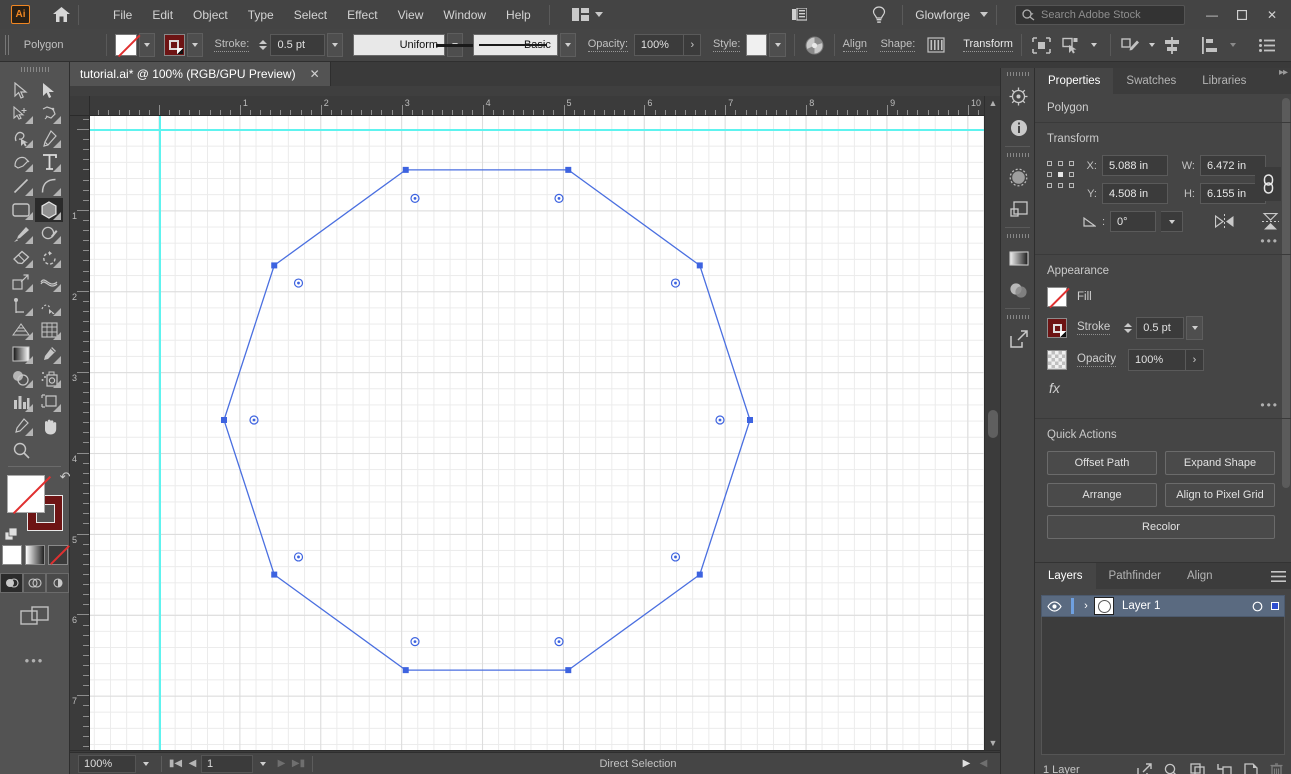  I want to click on arrange-button: Arrange, so click(1102, 495).